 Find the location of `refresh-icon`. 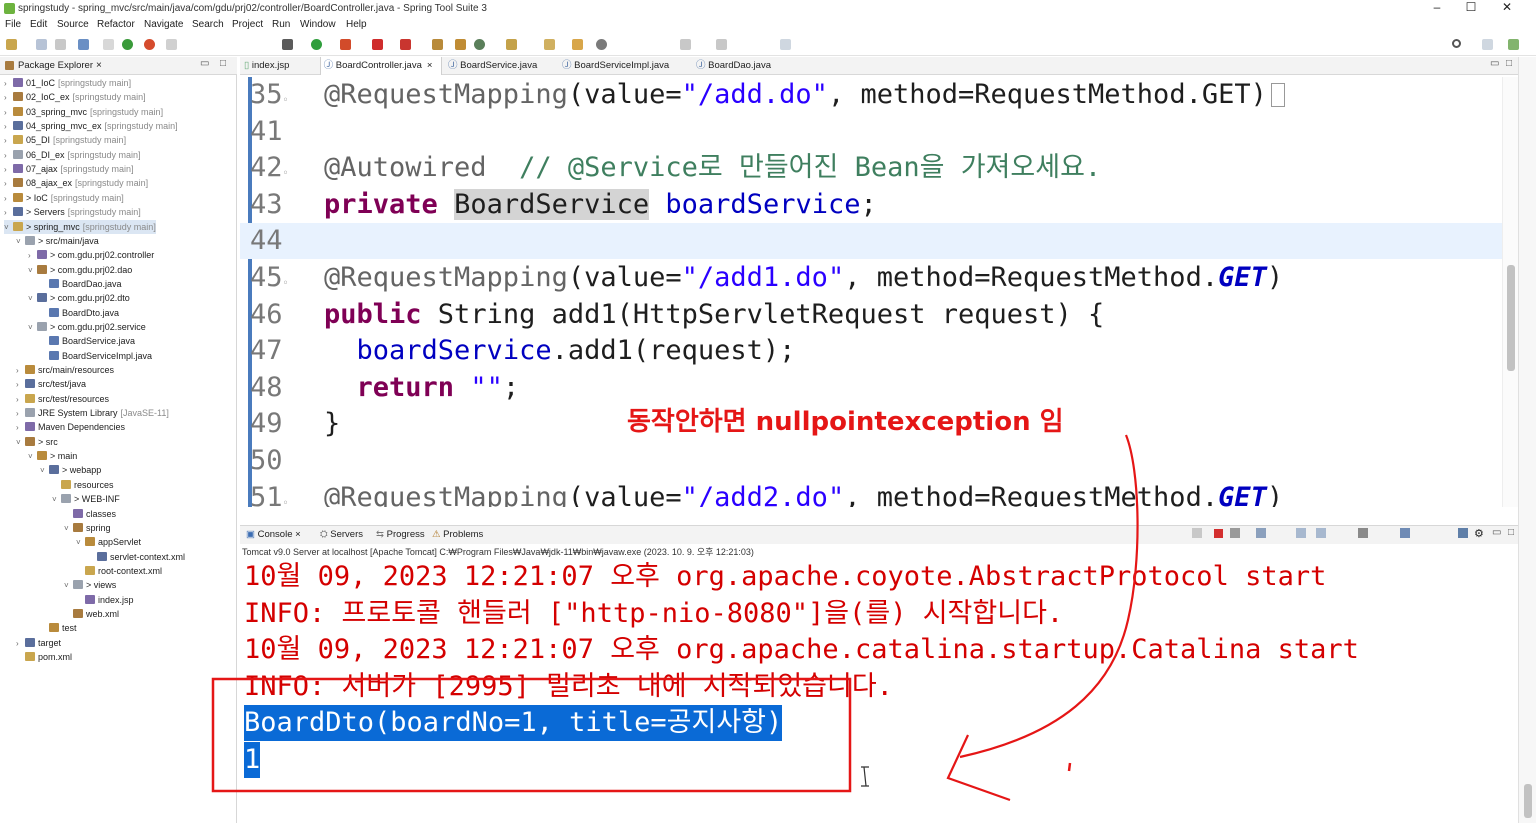

refresh-icon is located at coordinates (149, 44).